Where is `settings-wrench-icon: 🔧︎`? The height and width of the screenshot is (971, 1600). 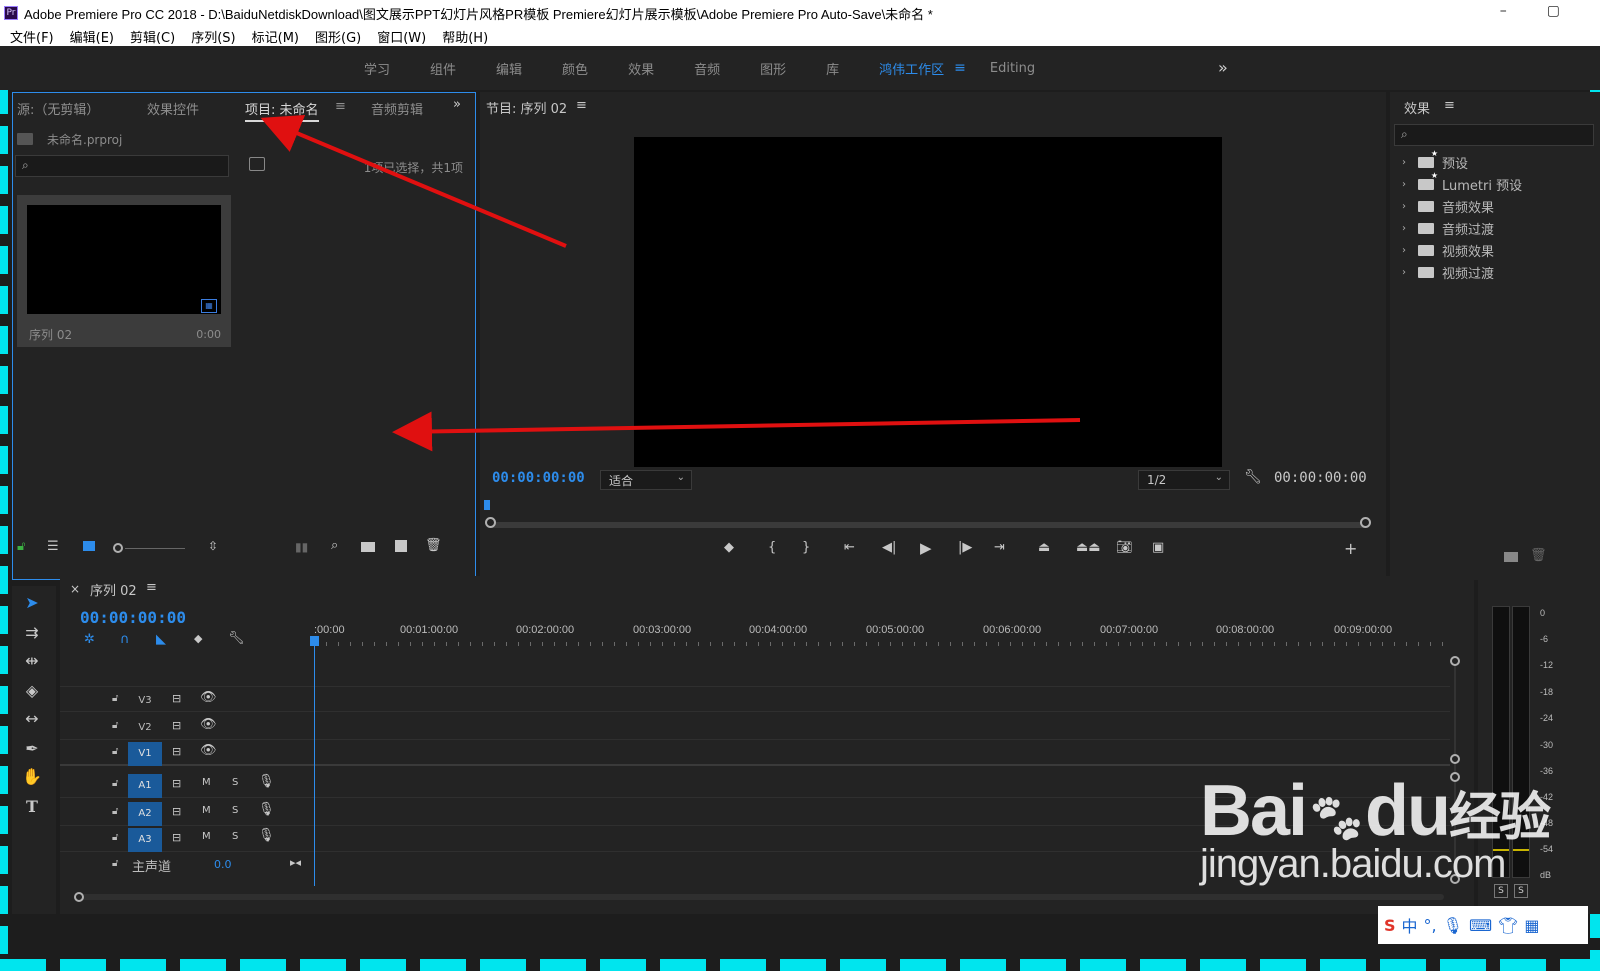
settings-wrench-icon: 🔧︎ is located at coordinates (1253, 477).